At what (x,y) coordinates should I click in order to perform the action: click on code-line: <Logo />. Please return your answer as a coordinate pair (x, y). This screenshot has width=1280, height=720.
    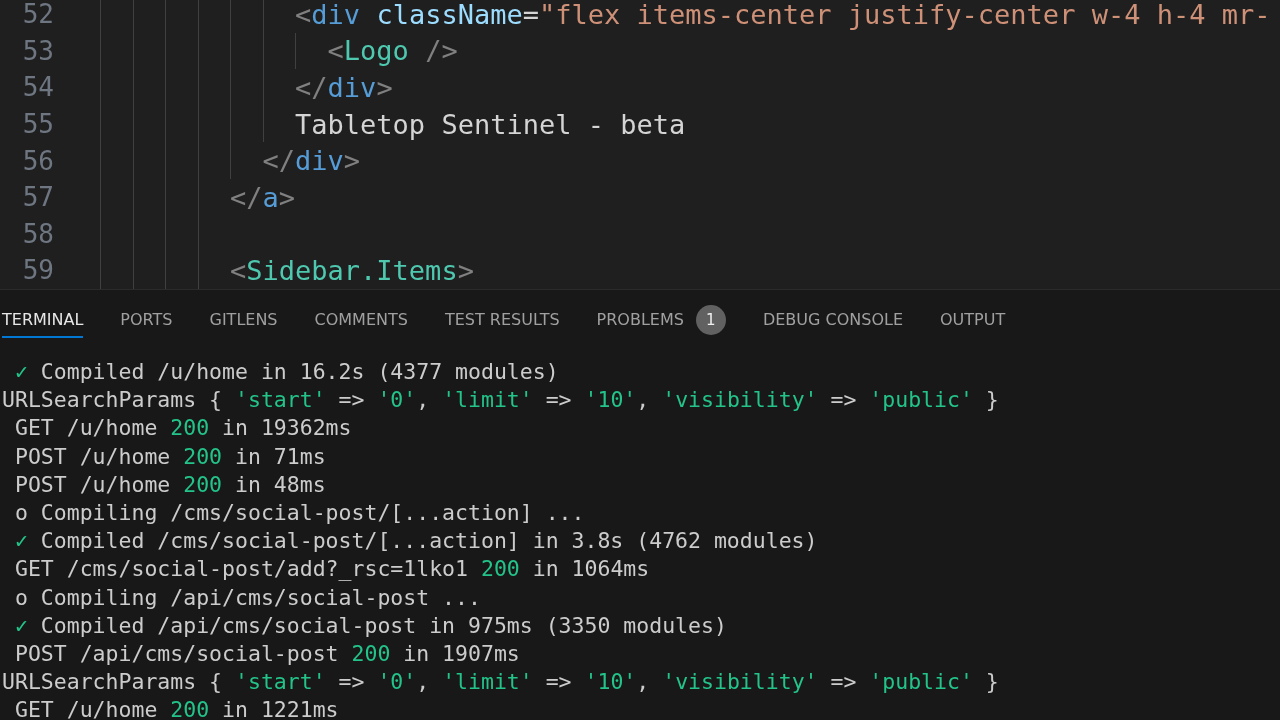
    Looking at the image, I should click on (392, 51).